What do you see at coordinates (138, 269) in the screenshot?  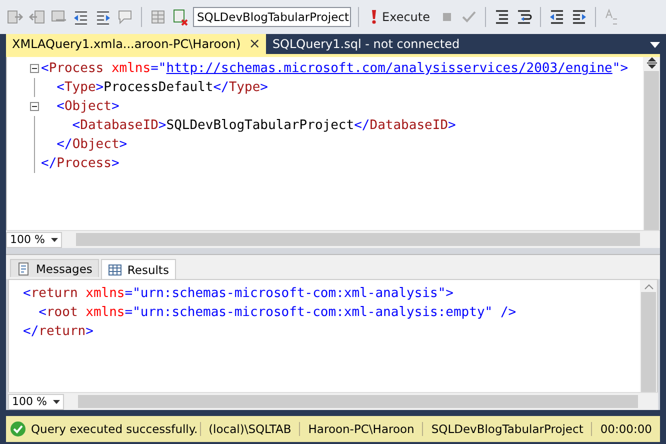 I see `results-tab: Results` at bounding box center [138, 269].